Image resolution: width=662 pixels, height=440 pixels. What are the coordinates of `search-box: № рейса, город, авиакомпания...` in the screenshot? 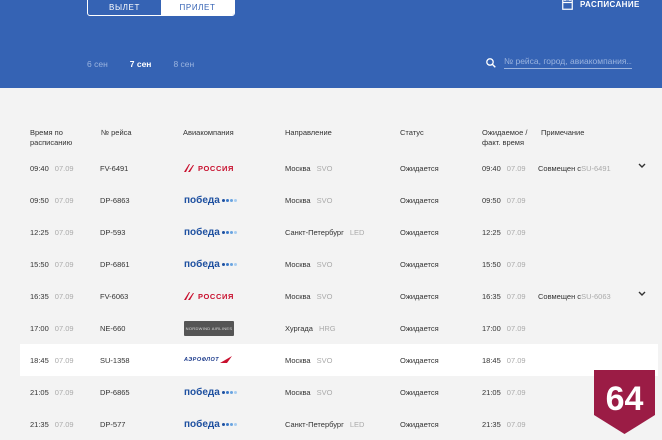 It's located at (559, 62).